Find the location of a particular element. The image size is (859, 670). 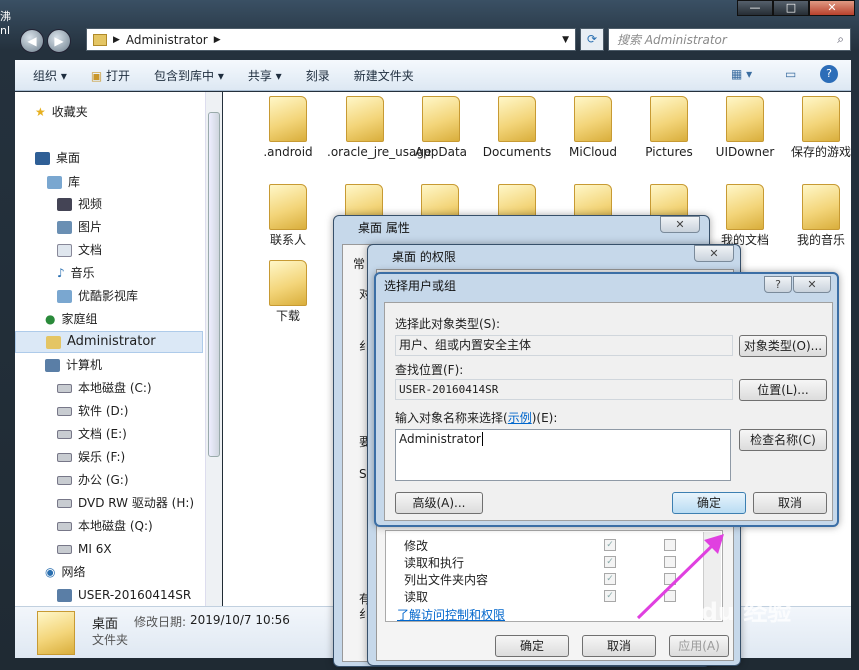

location-label: 查找位置(F): is located at coordinates (429, 370).